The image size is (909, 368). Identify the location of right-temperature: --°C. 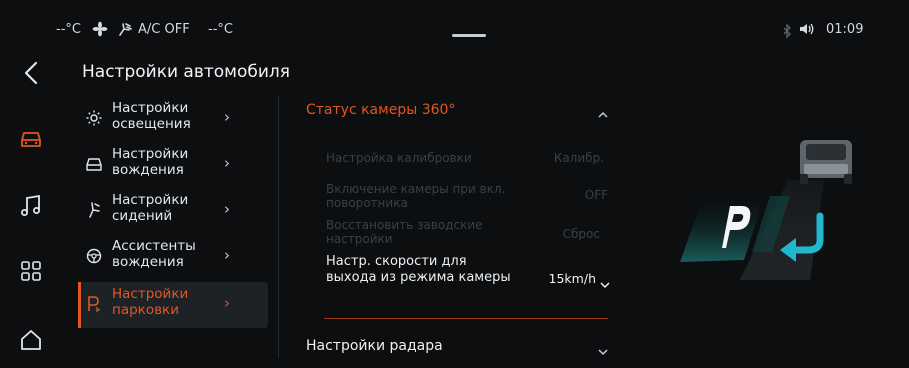
(220, 29).